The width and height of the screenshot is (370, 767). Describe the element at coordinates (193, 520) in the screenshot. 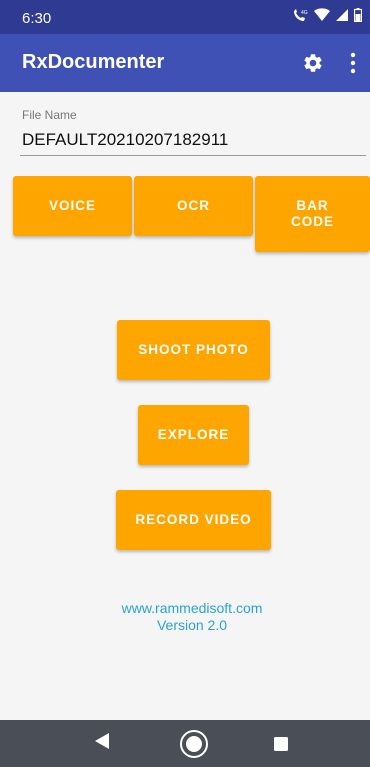

I see `record-video-button: RECORD VIDEO` at that location.